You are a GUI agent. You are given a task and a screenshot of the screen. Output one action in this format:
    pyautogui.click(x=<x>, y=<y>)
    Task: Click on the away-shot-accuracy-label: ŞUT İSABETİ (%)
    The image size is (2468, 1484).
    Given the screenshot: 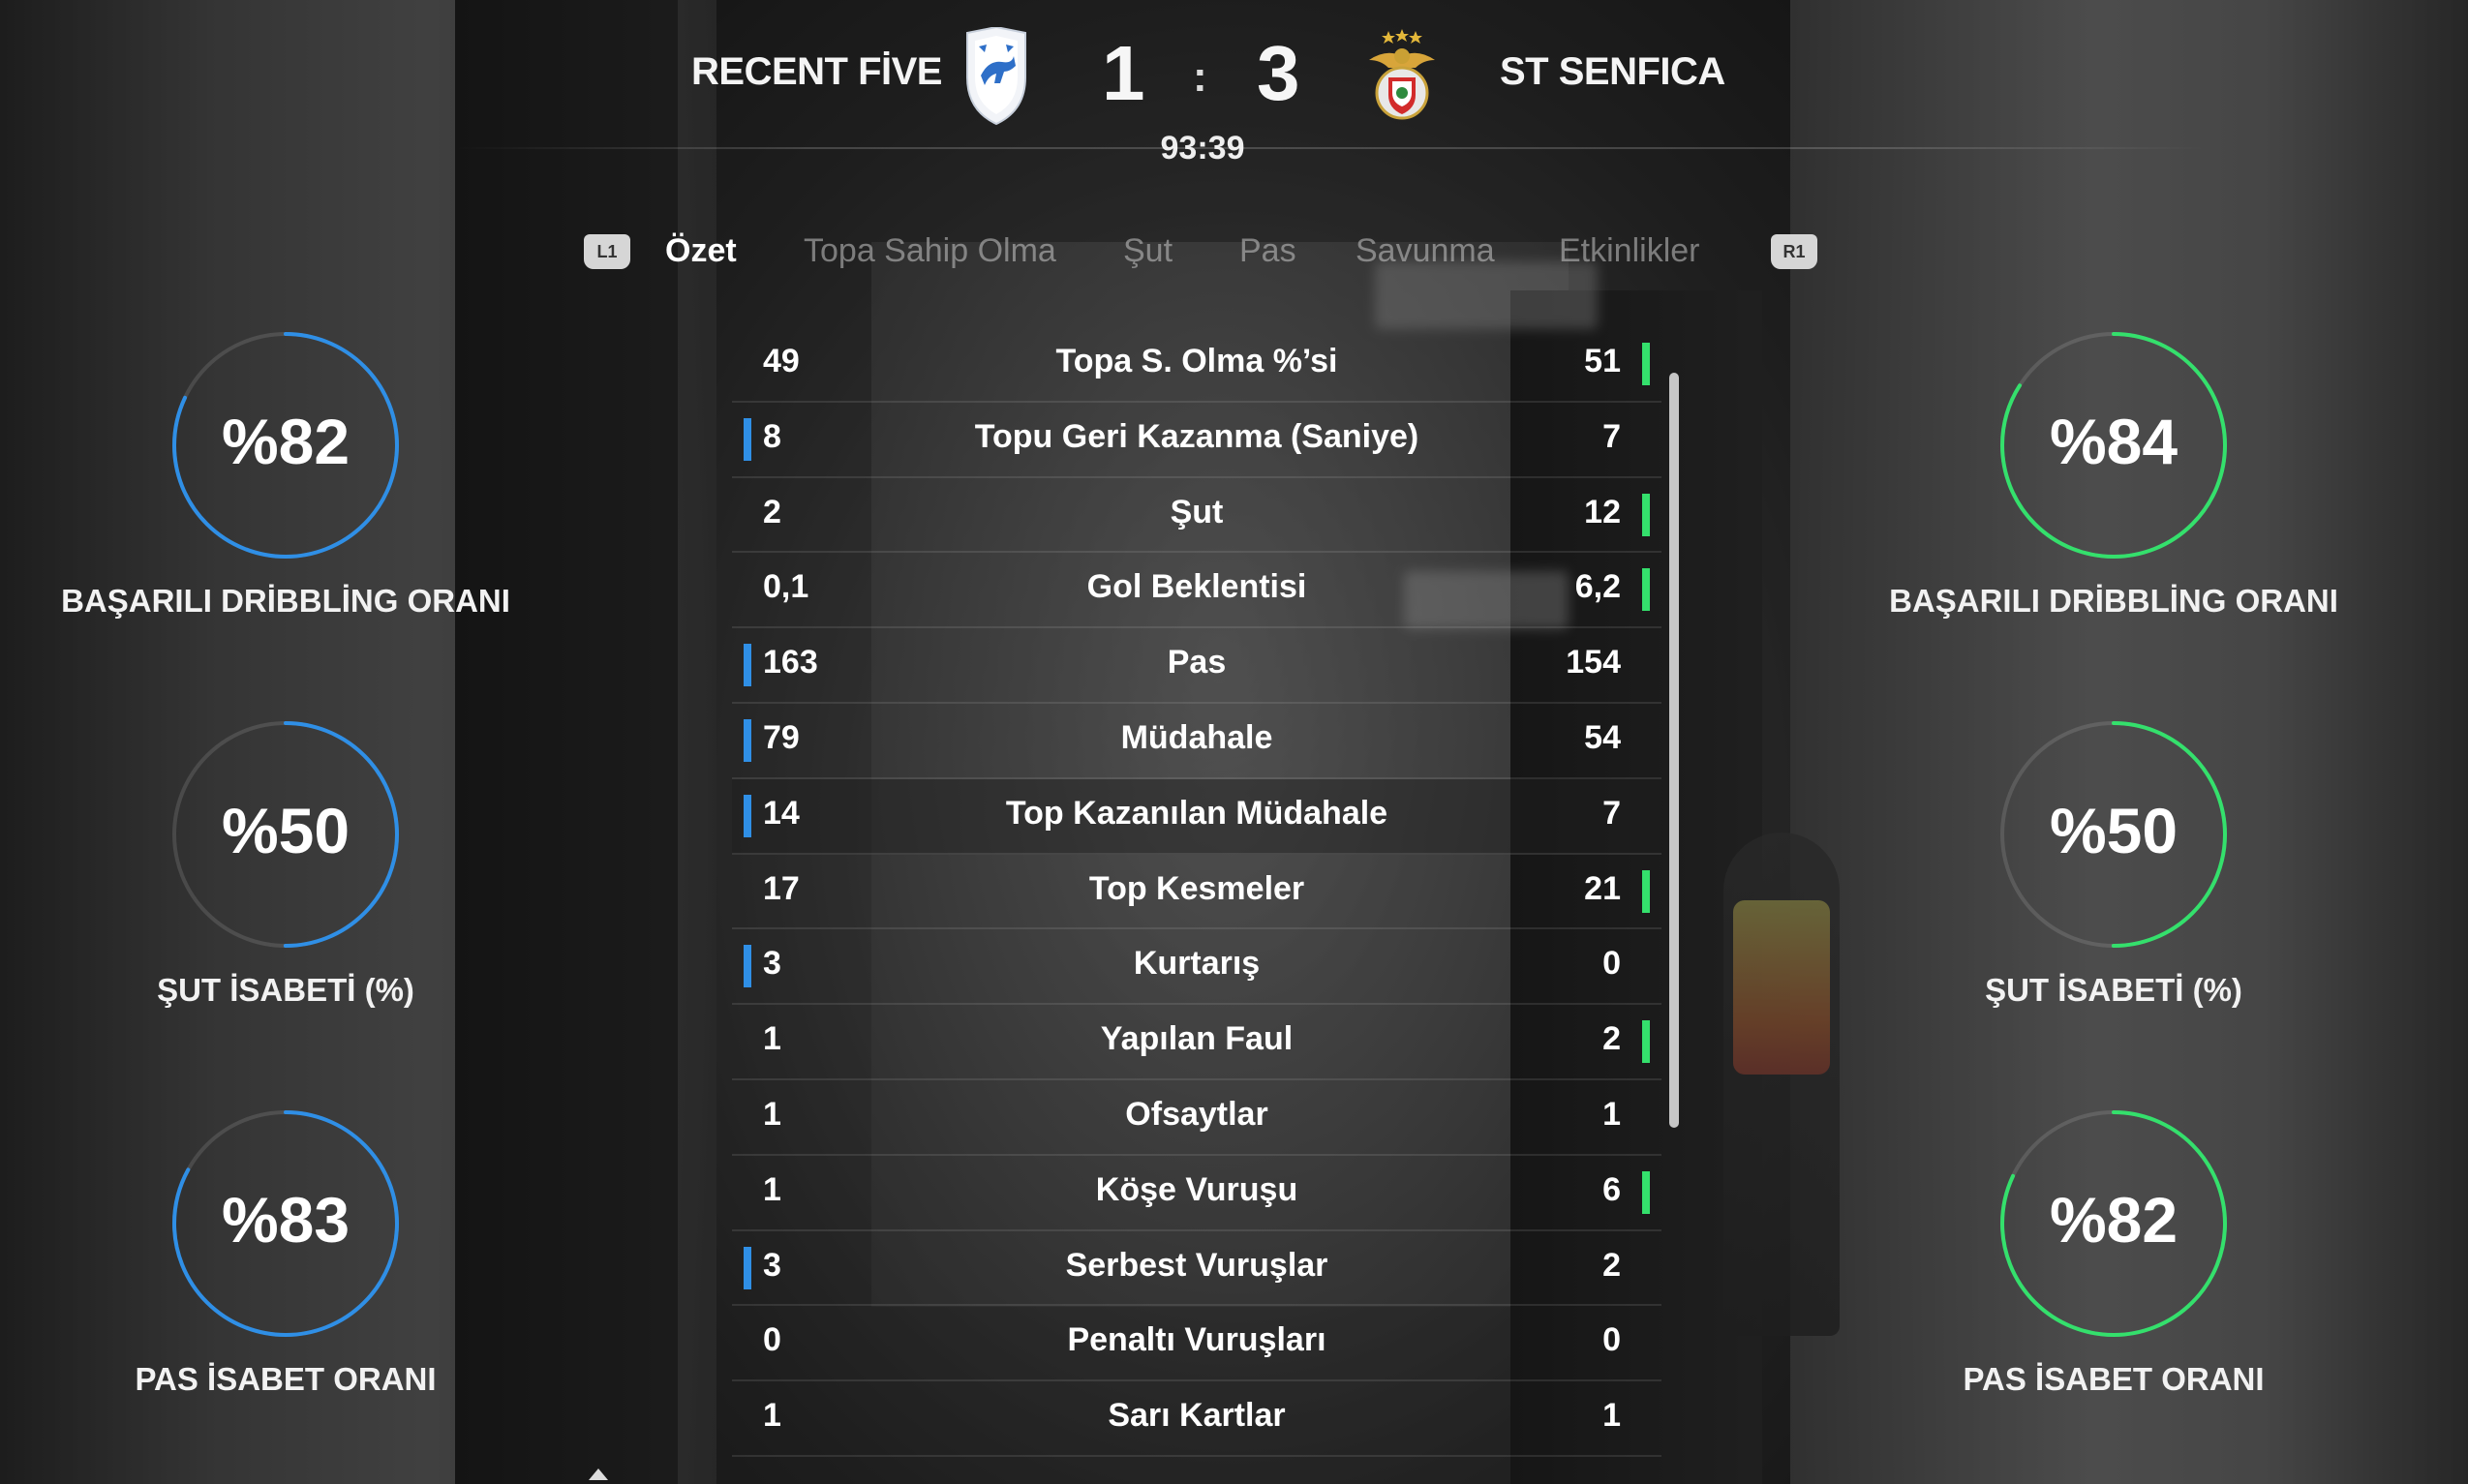 What is the action you would take?
    pyautogui.click(x=2113, y=990)
    